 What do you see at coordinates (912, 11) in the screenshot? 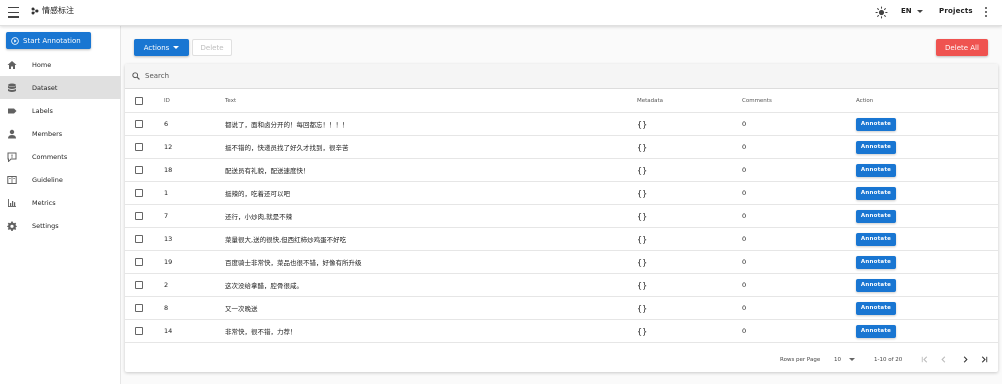
I see `language-selector: EN` at bounding box center [912, 11].